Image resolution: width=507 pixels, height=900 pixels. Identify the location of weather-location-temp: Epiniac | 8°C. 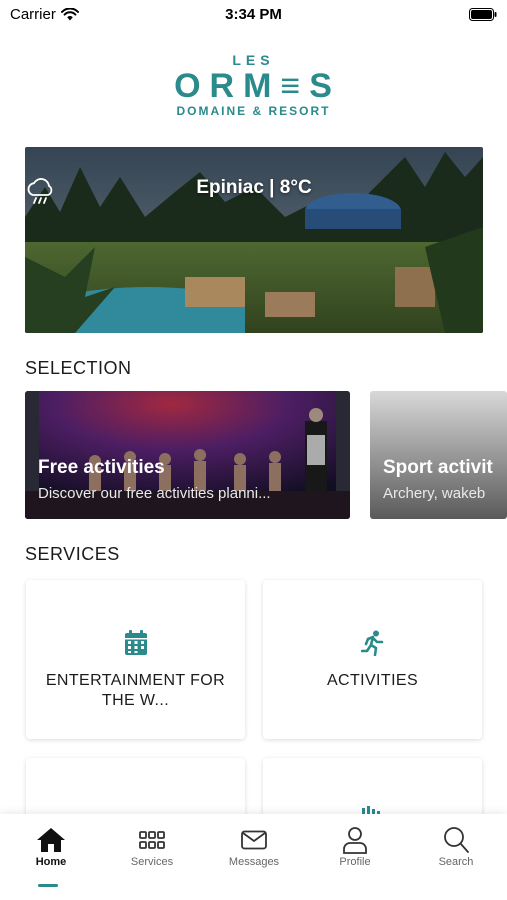
(254, 187).